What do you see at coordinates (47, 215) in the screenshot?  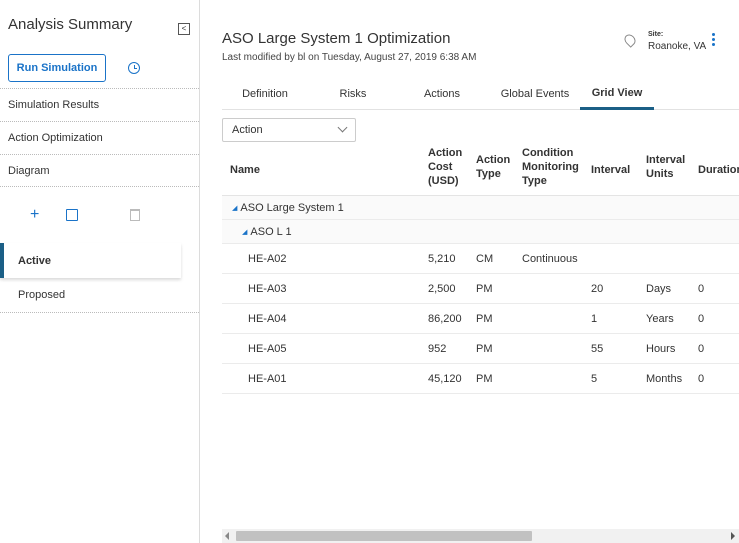 I see `add-scenario-icon: +` at bounding box center [47, 215].